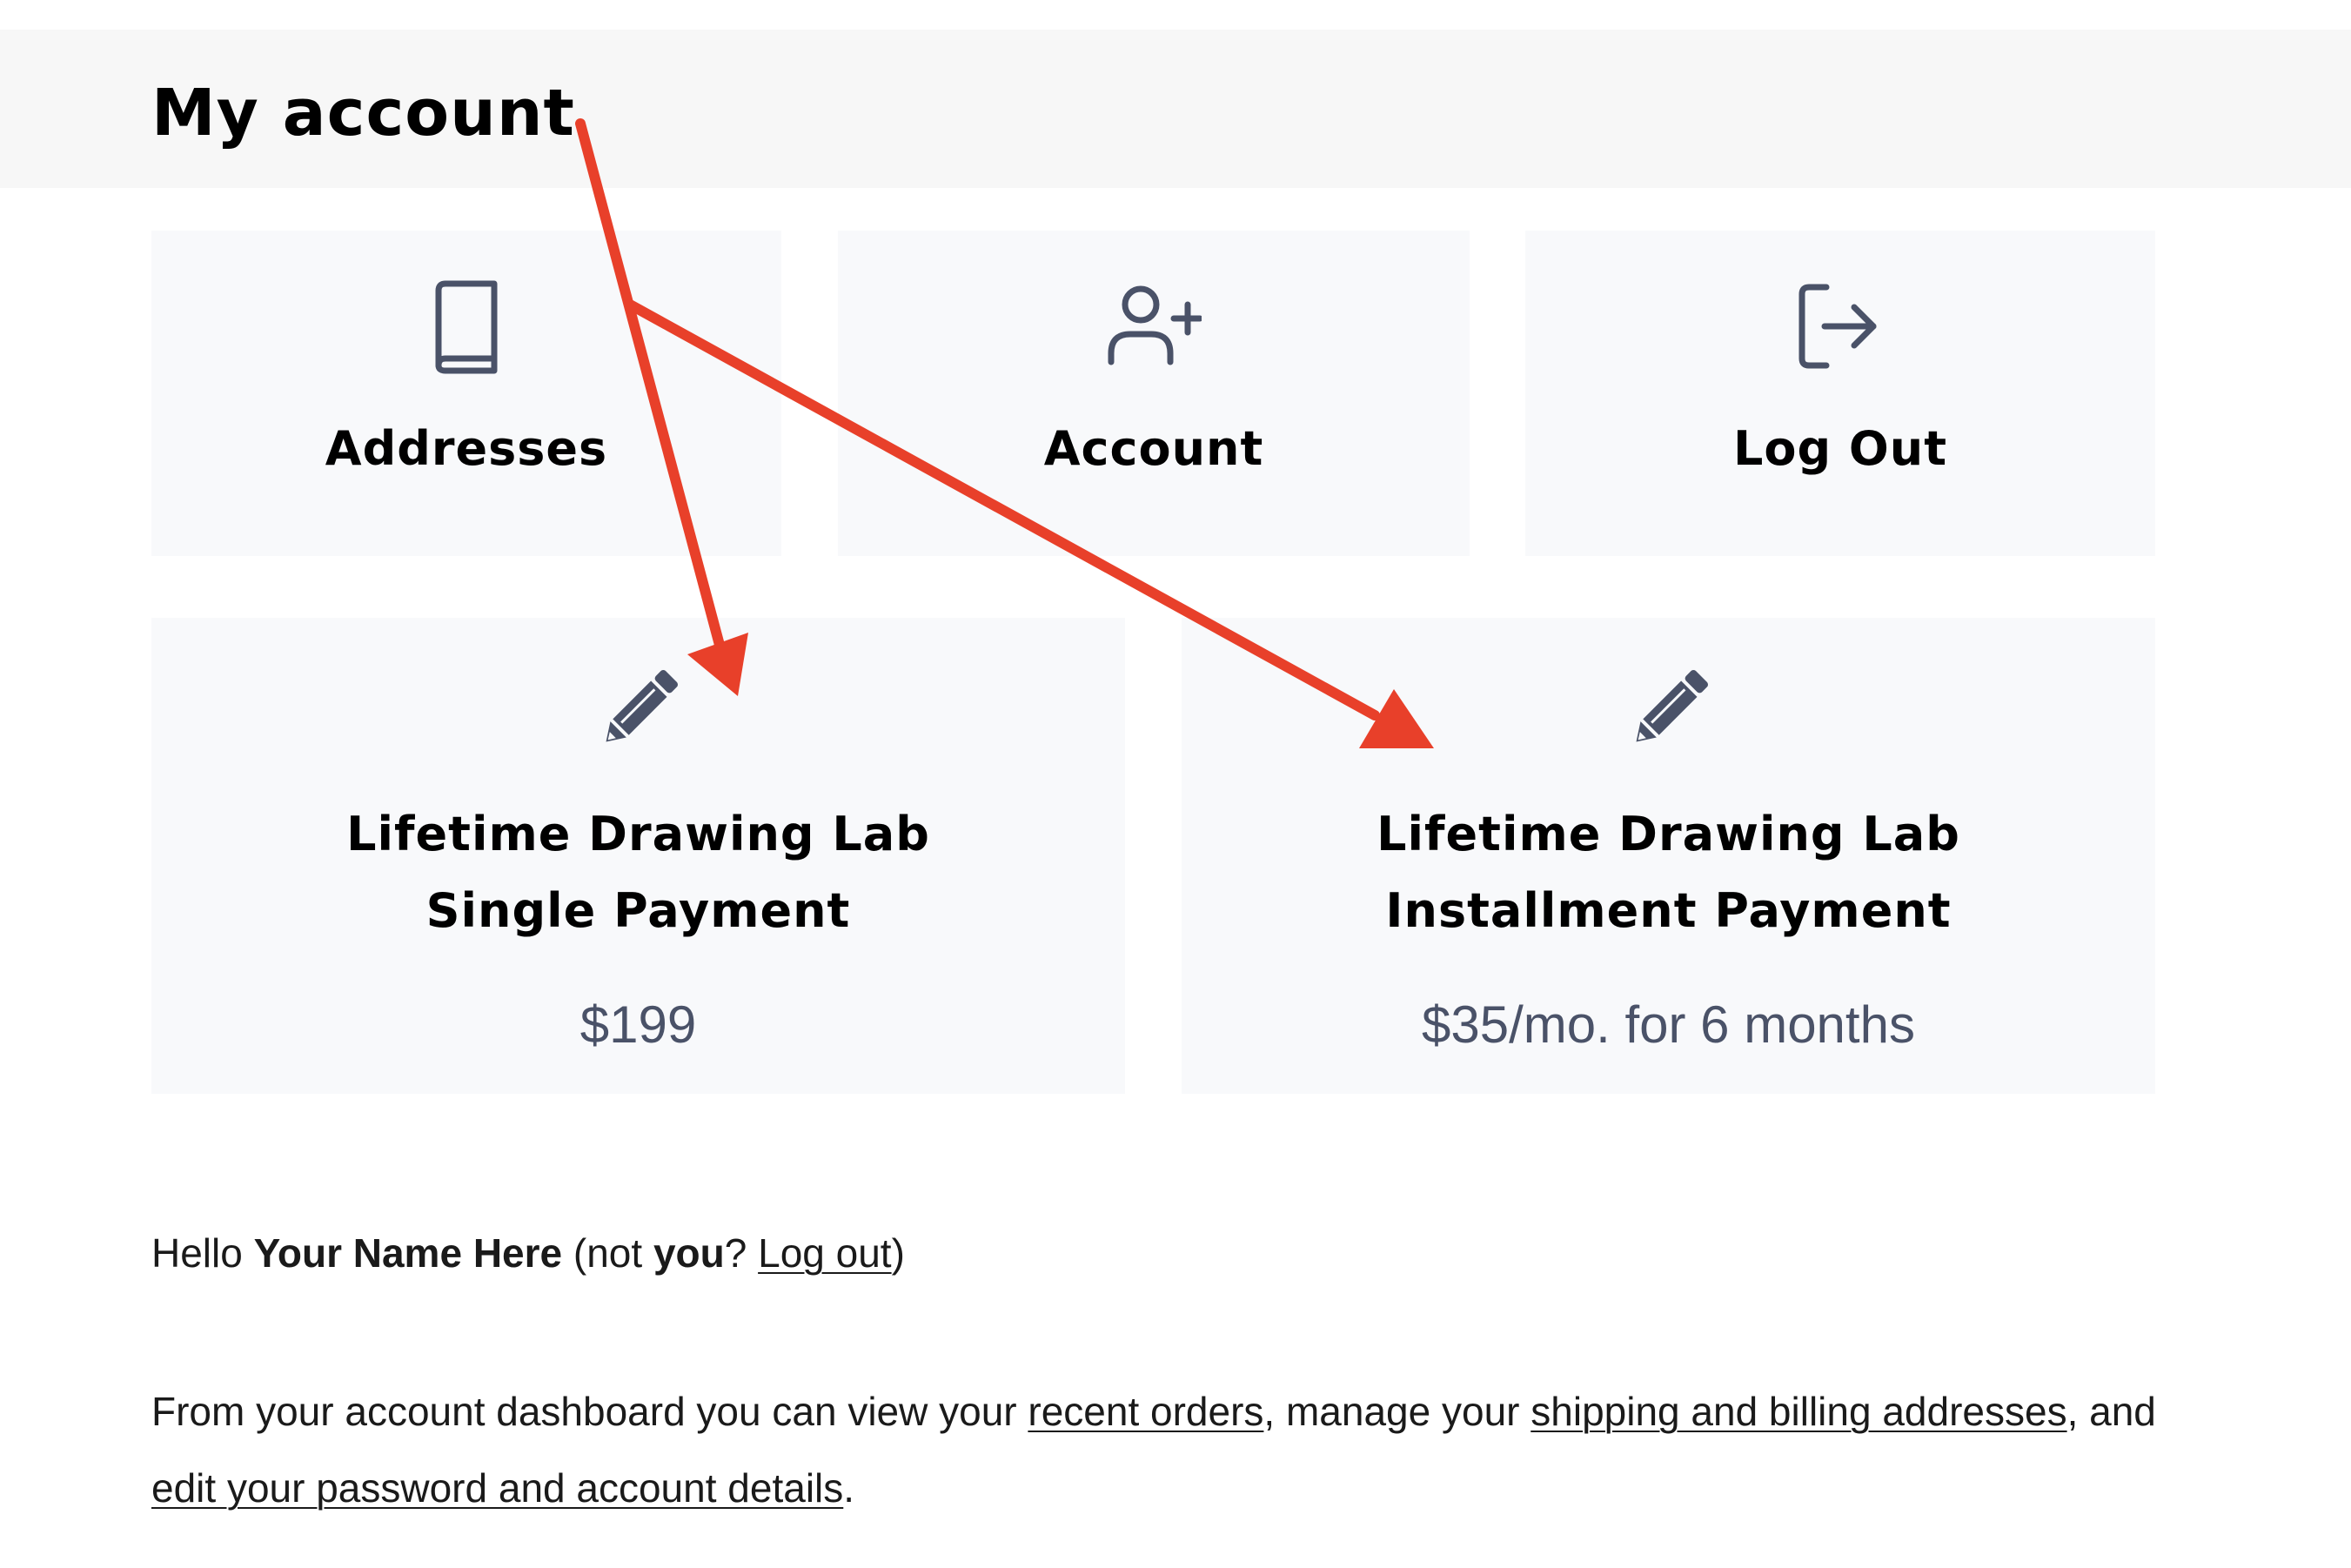 The width and height of the screenshot is (2351, 1568). I want to click on single-payment-name-line1: Lifetime Drawing Lab, so click(638, 834).